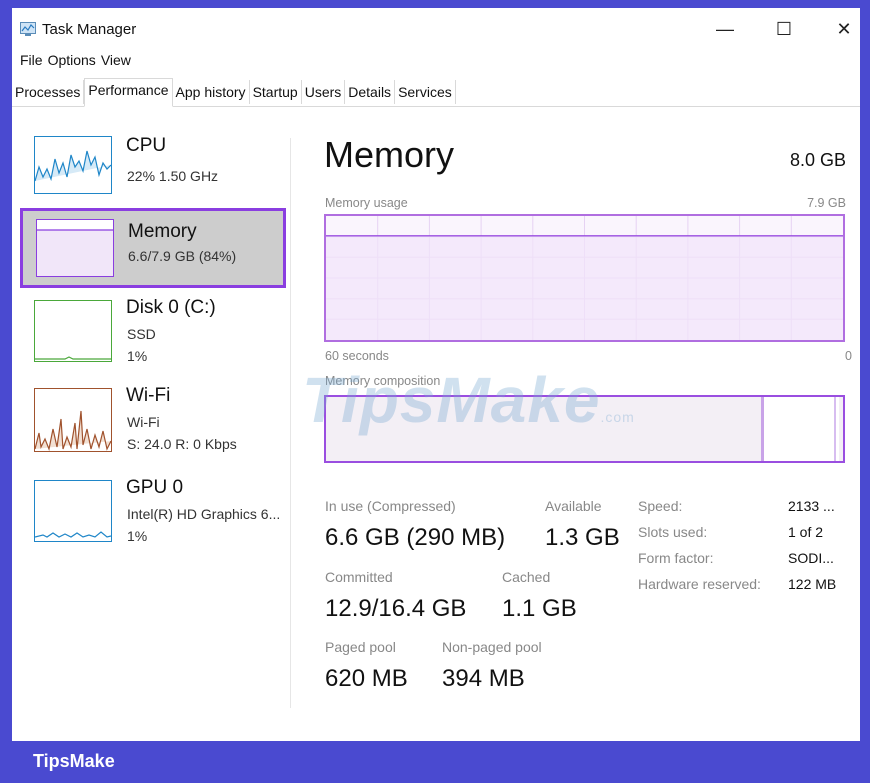 The image size is (870, 783). I want to click on memory-usage-max: 7.9 GB, so click(826, 203).